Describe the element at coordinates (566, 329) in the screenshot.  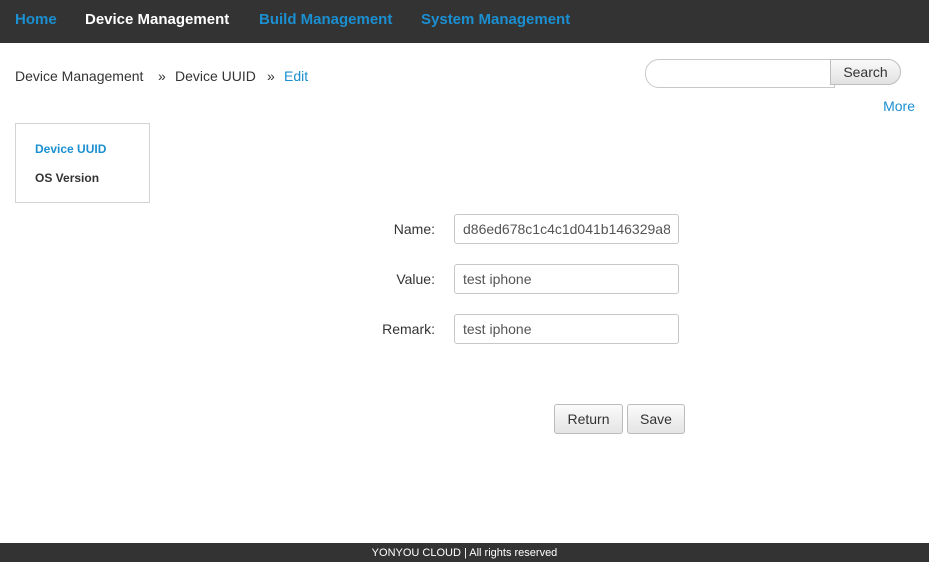
I see `remark-field` at that location.